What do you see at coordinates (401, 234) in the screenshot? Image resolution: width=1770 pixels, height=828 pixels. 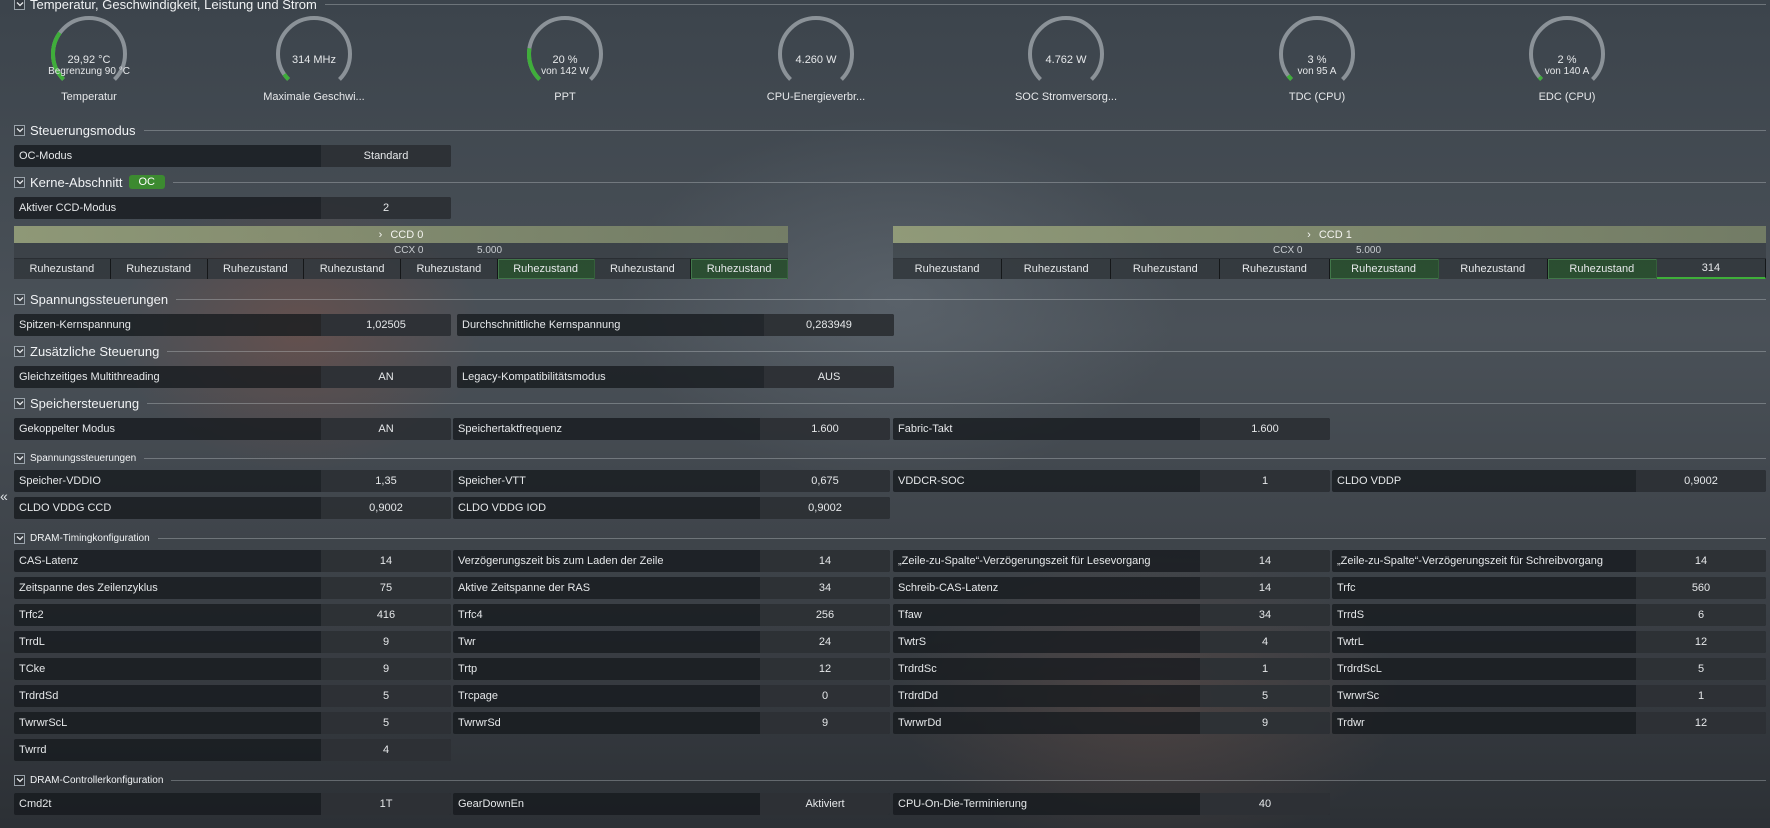 I see `ccd-header: › CCD 0` at bounding box center [401, 234].